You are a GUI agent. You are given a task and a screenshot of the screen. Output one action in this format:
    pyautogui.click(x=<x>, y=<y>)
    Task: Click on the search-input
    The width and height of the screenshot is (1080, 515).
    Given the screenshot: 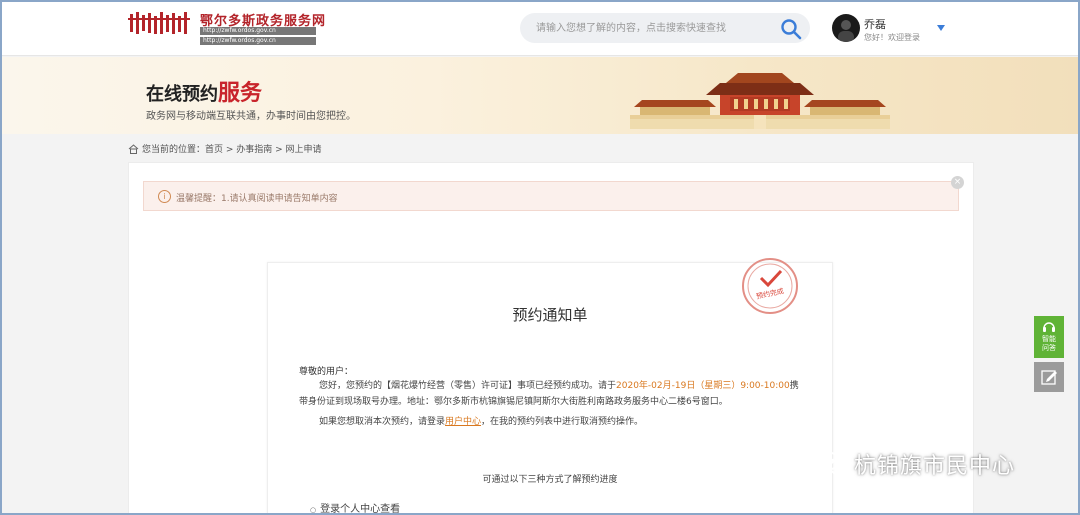 What is the action you would take?
    pyautogui.click(x=651, y=28)
    